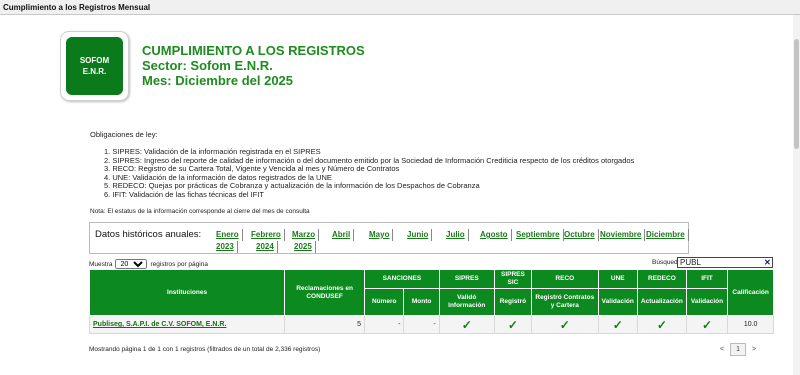 The width and height of the screenshot is (800, 375). I want to click on year-link-2023: 2023, so click(227, 247).